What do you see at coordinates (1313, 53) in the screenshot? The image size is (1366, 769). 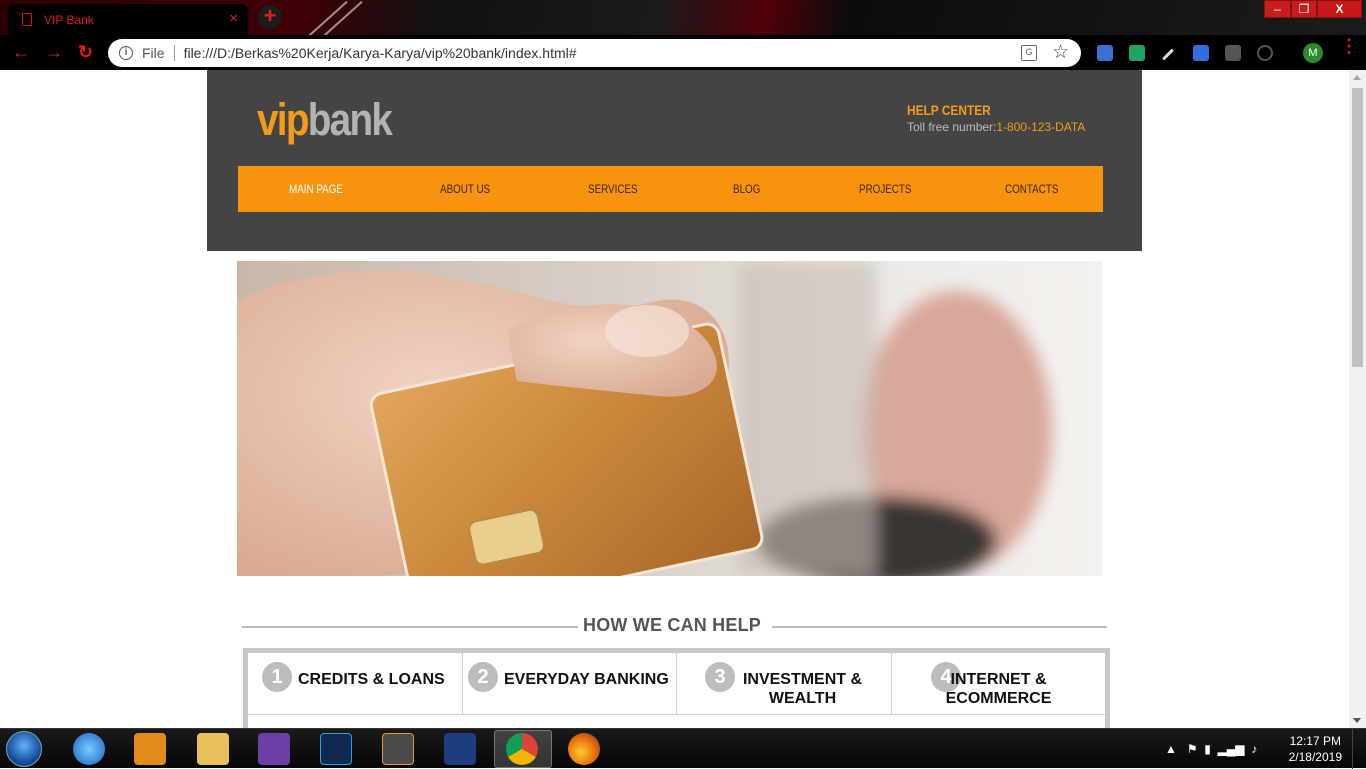 I see `profile-avatar: M` at bounding box center [1313, 53].